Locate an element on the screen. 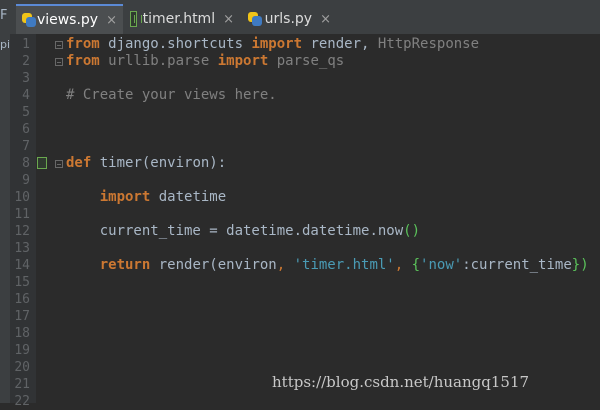  code-line-4: # Create your views here. is located at coordinates (171, 95).